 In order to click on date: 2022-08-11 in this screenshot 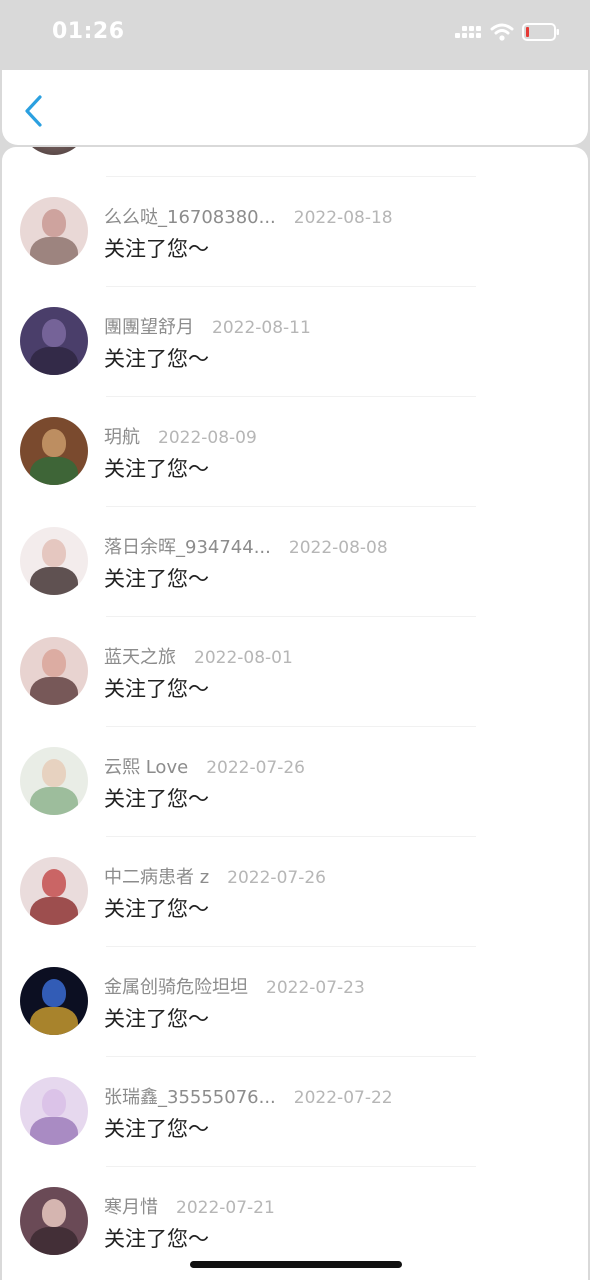, I will do `click(261, 328)`.